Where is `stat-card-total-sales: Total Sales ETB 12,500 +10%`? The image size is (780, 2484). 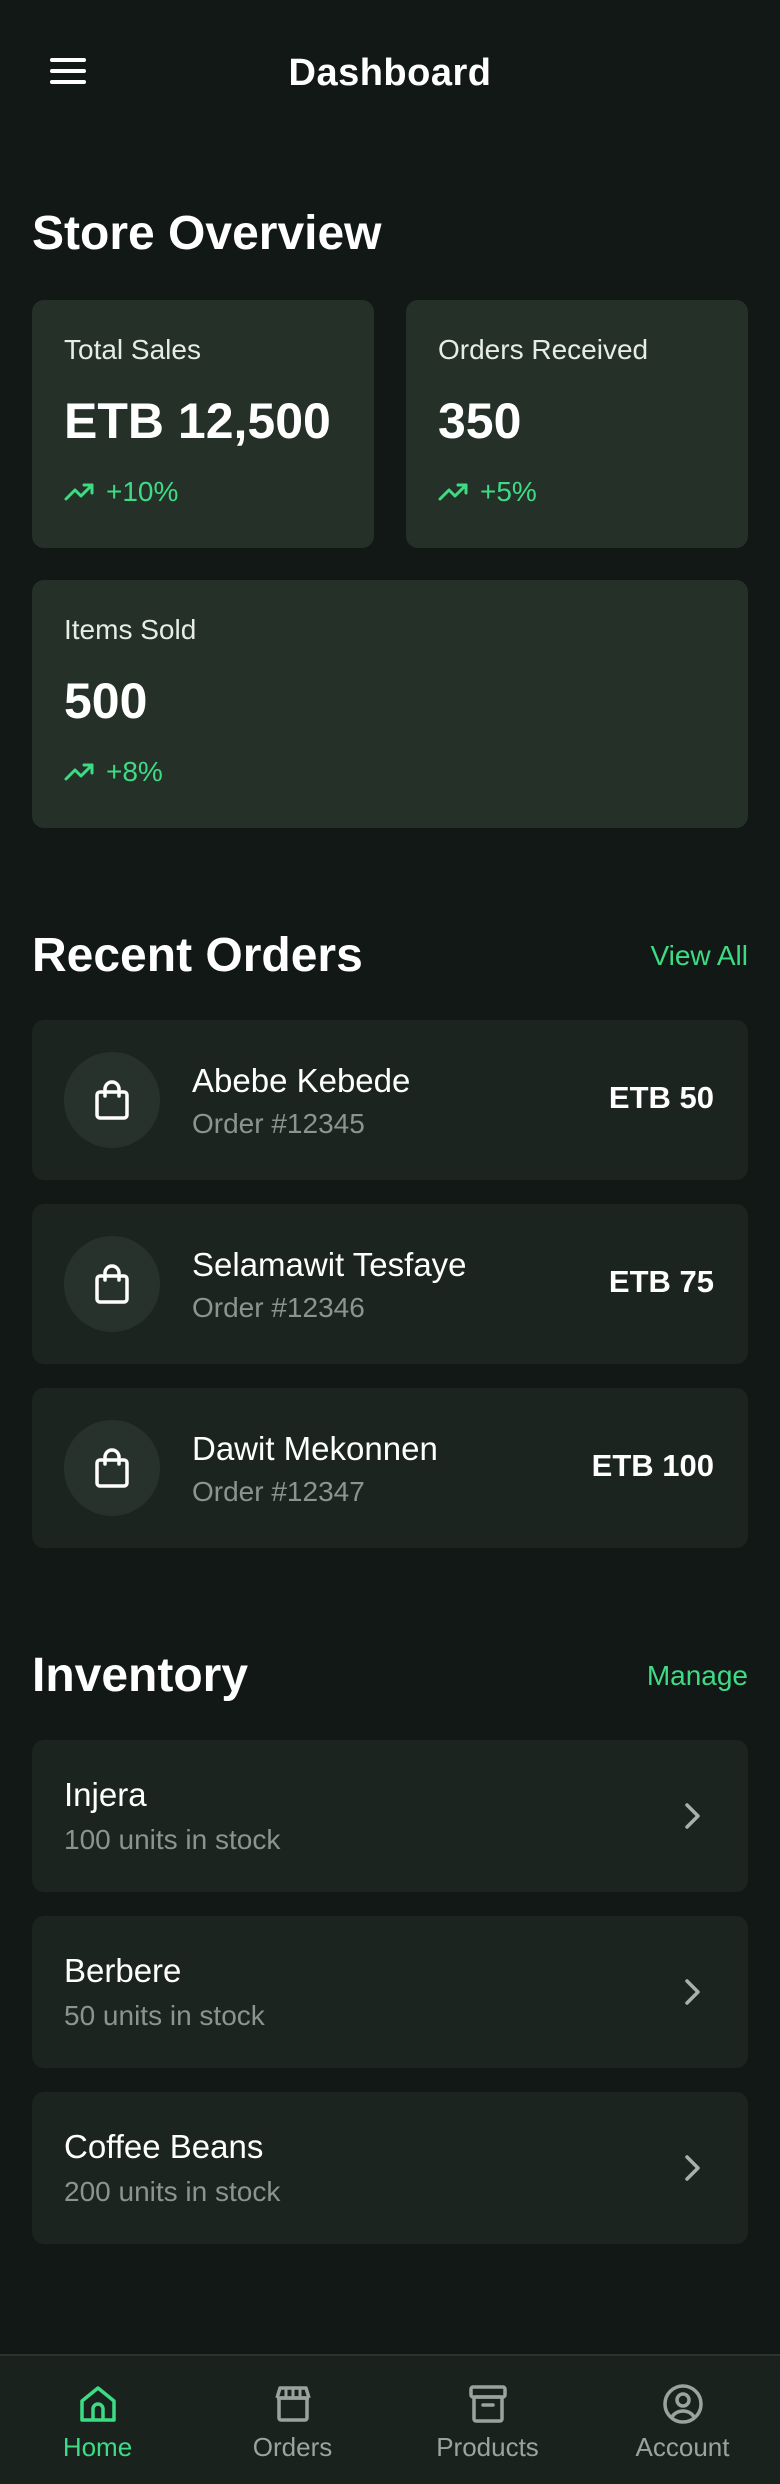
stat-card-total-sales: Total Sales ETB 12,500 +10% is located at coordinates (203, 424).